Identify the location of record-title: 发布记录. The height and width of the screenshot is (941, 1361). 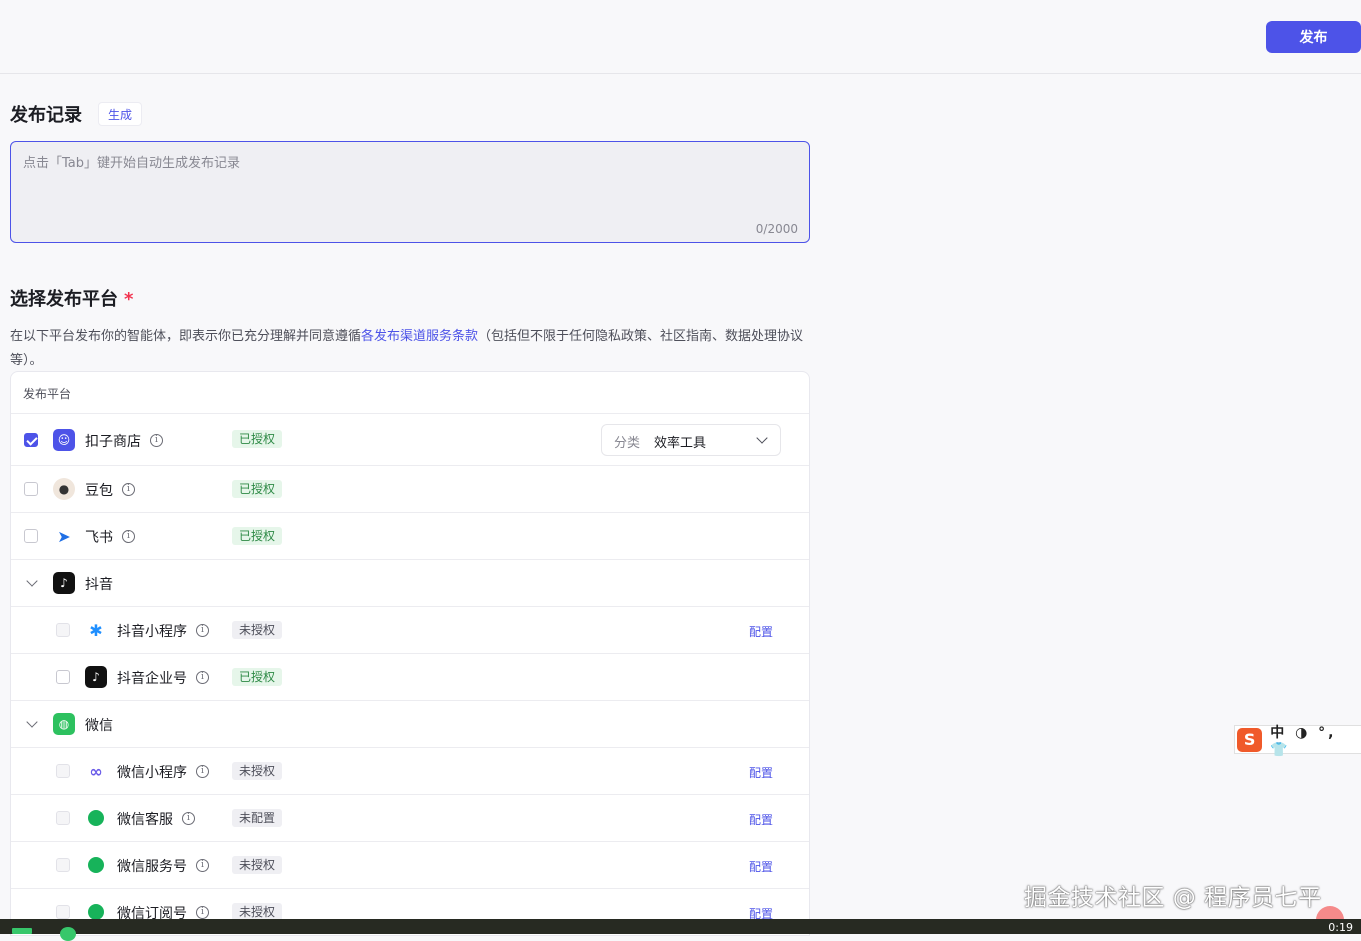
(46, 115).